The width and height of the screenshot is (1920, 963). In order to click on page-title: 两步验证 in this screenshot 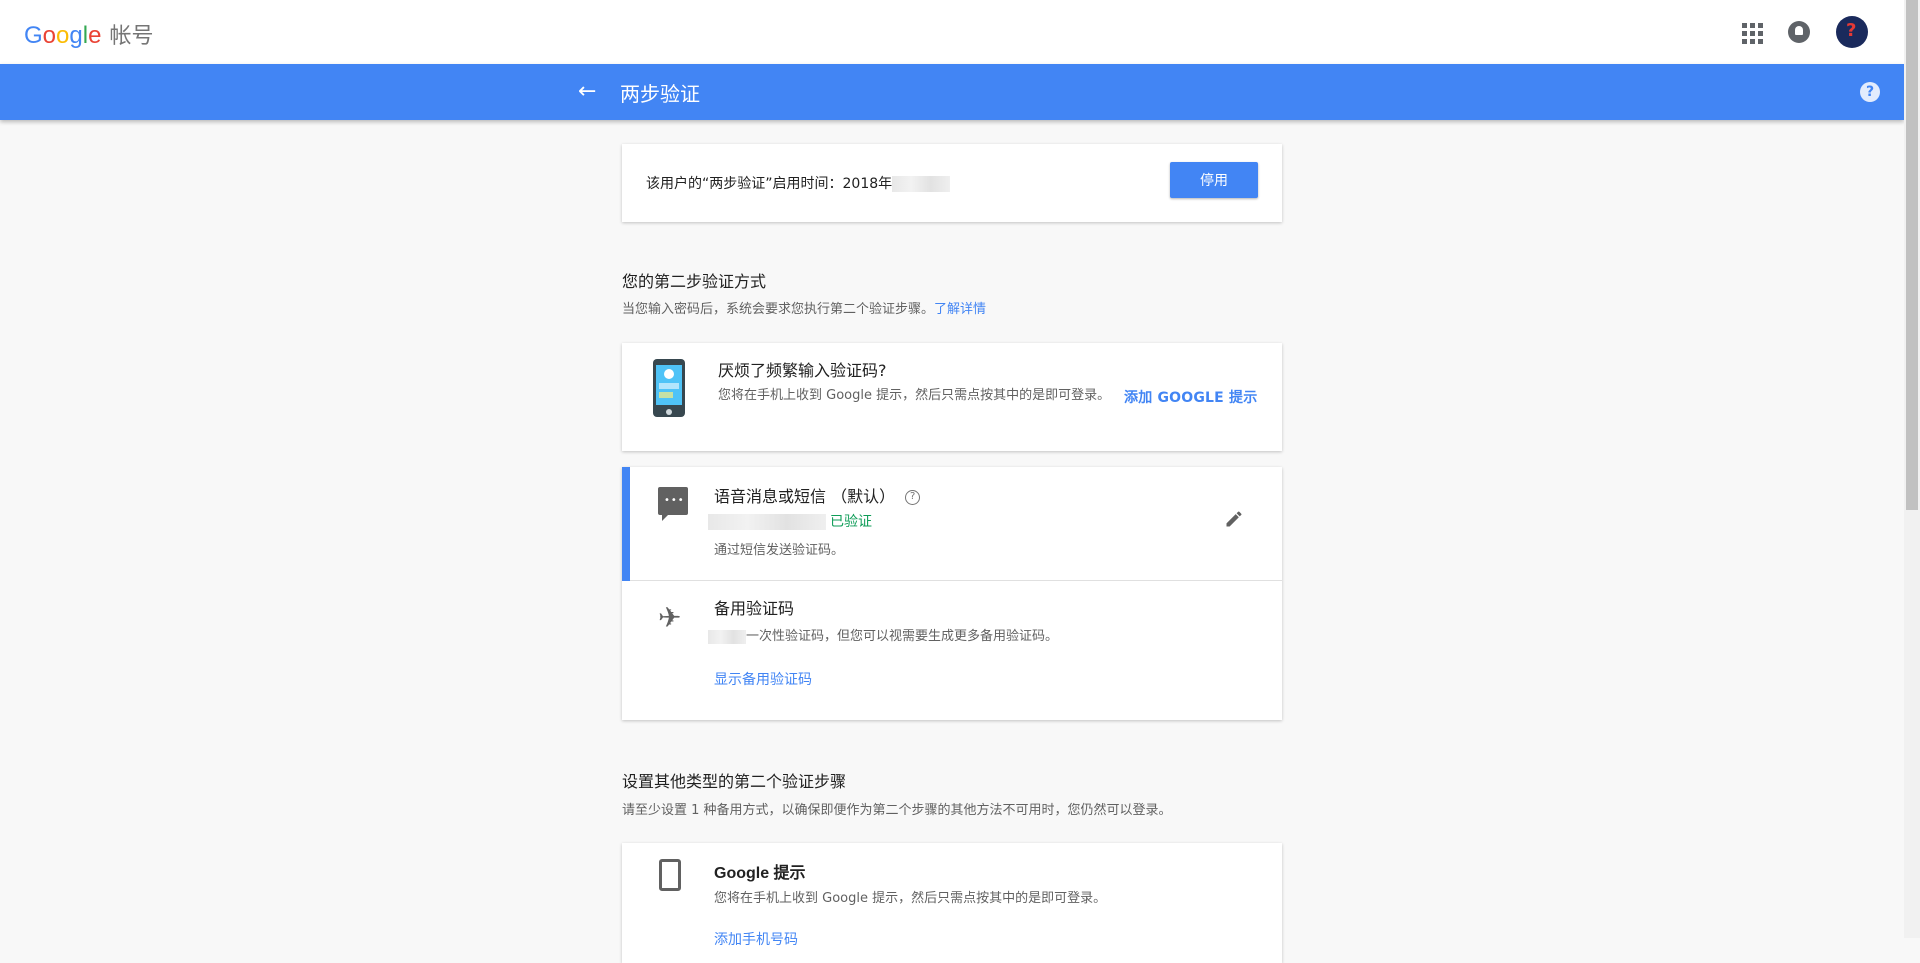, I will do `click(660, 94)`.